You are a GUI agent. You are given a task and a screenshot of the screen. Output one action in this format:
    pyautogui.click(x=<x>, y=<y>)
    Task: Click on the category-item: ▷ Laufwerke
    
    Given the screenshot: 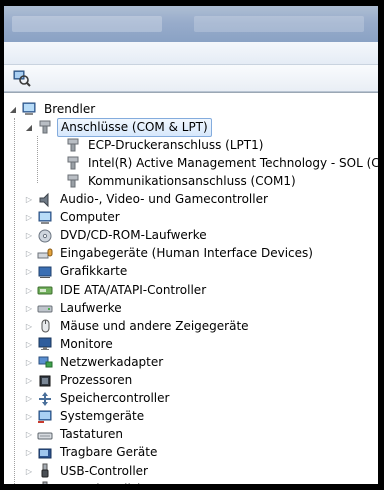 What is the action you would take?
    pyautogui.click(x=74, y=308)
    